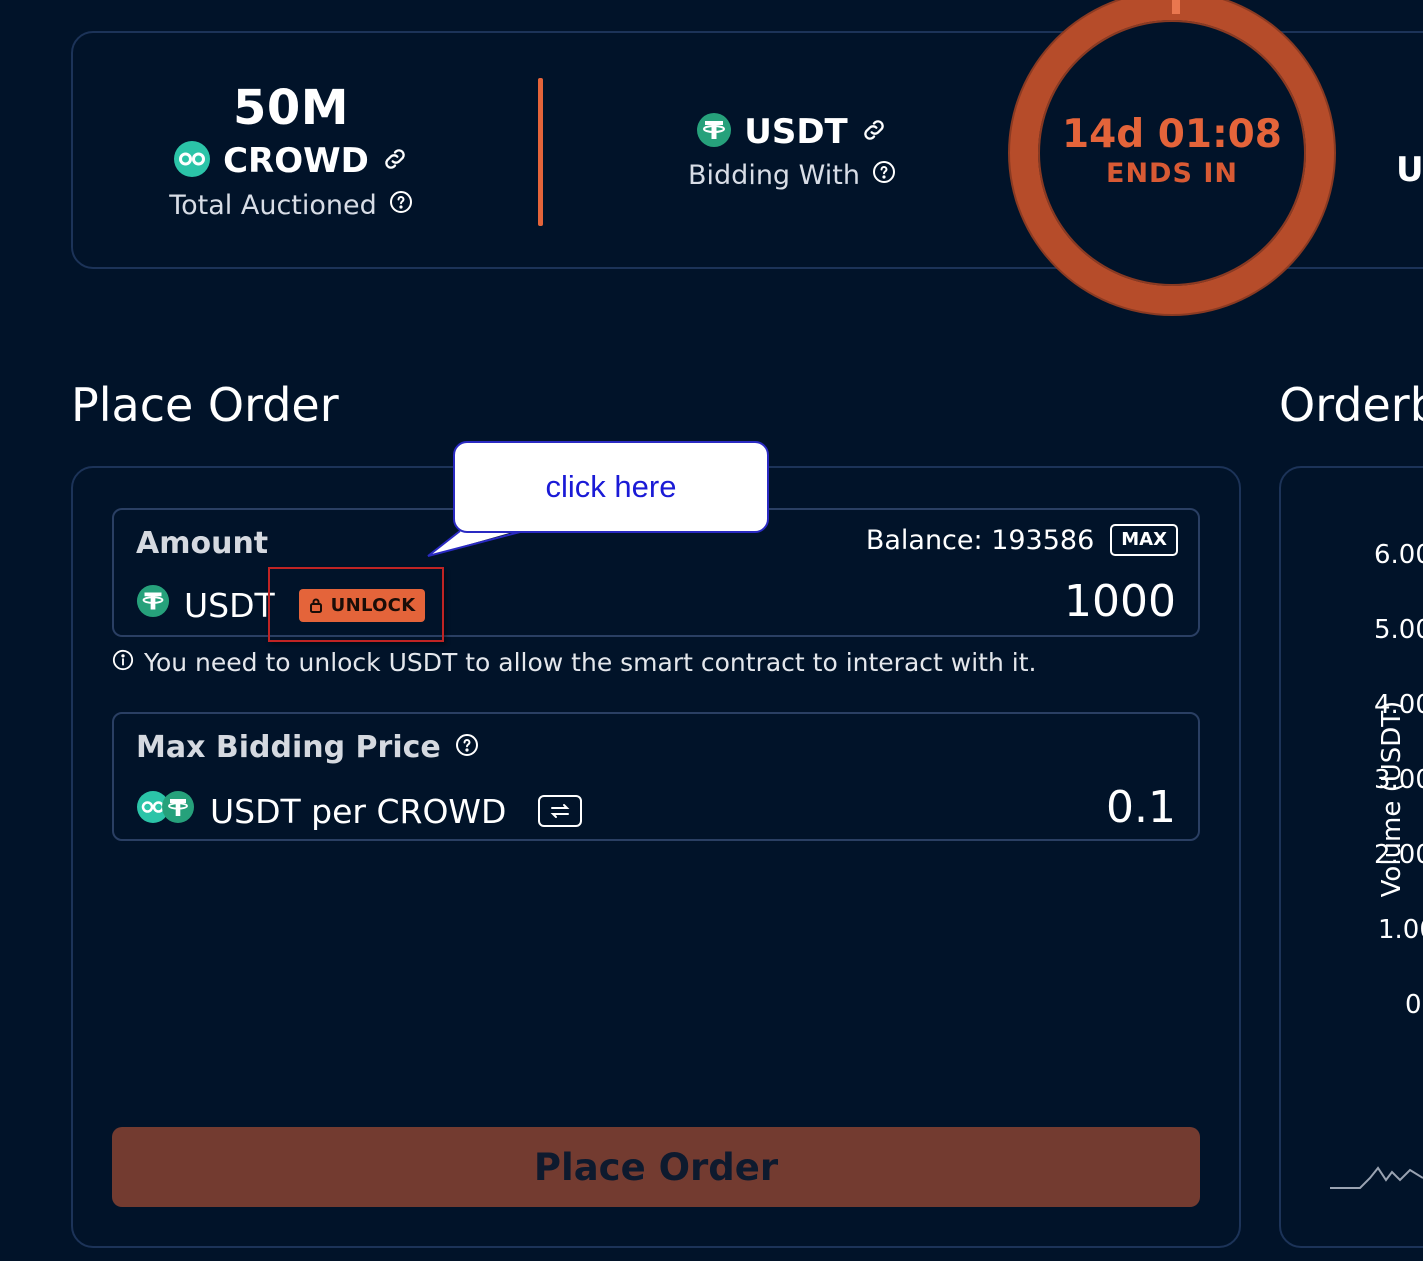  Describe the element at coordinates (540, 152) in the screenshot. I see `stat-divider` at that location.